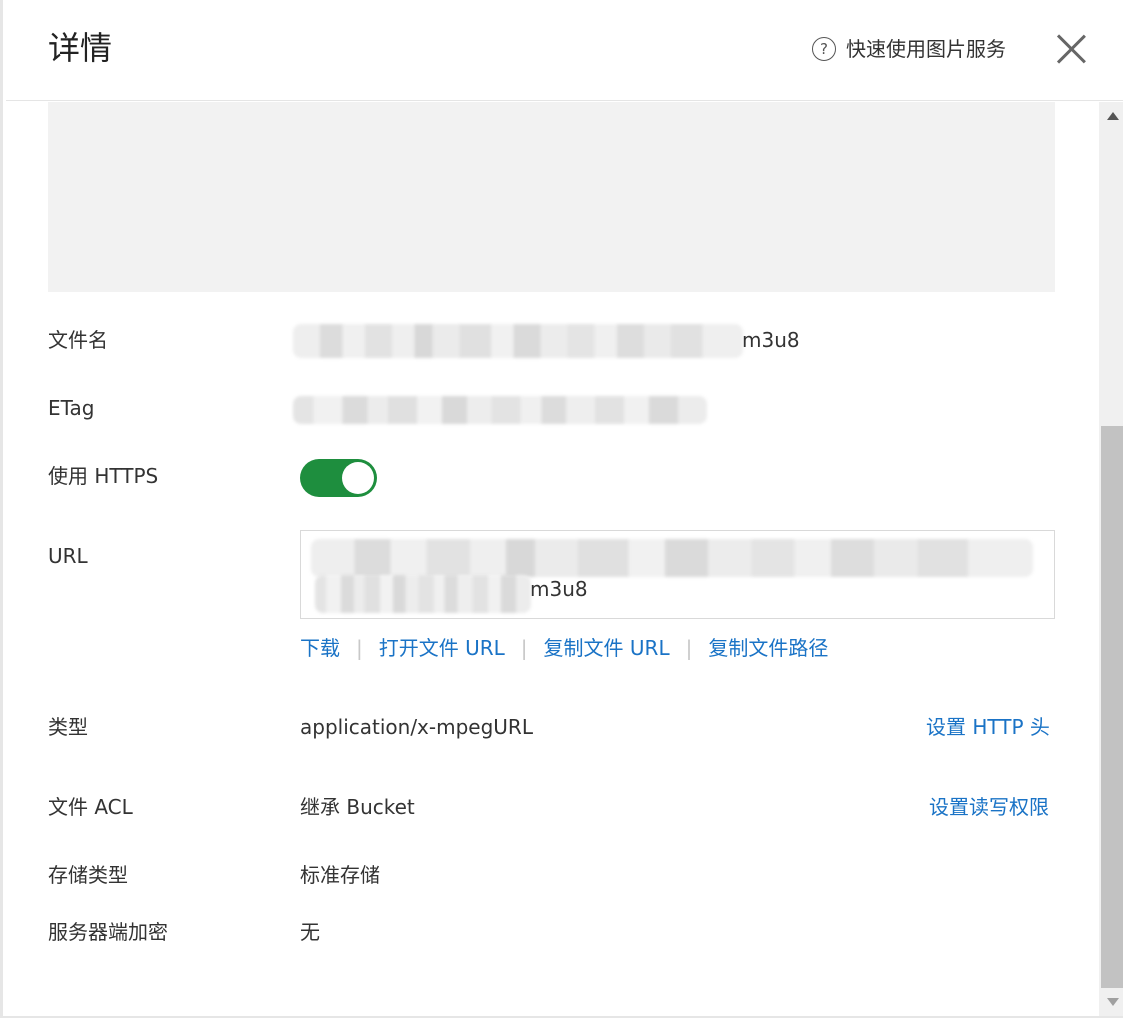 The height and width of the screenshot is (1018, 1123). Describe the element at coordinates (564, 50) in the screenshot. I see `panel-header: 详情 ? 快速使用图片服务` at that location.